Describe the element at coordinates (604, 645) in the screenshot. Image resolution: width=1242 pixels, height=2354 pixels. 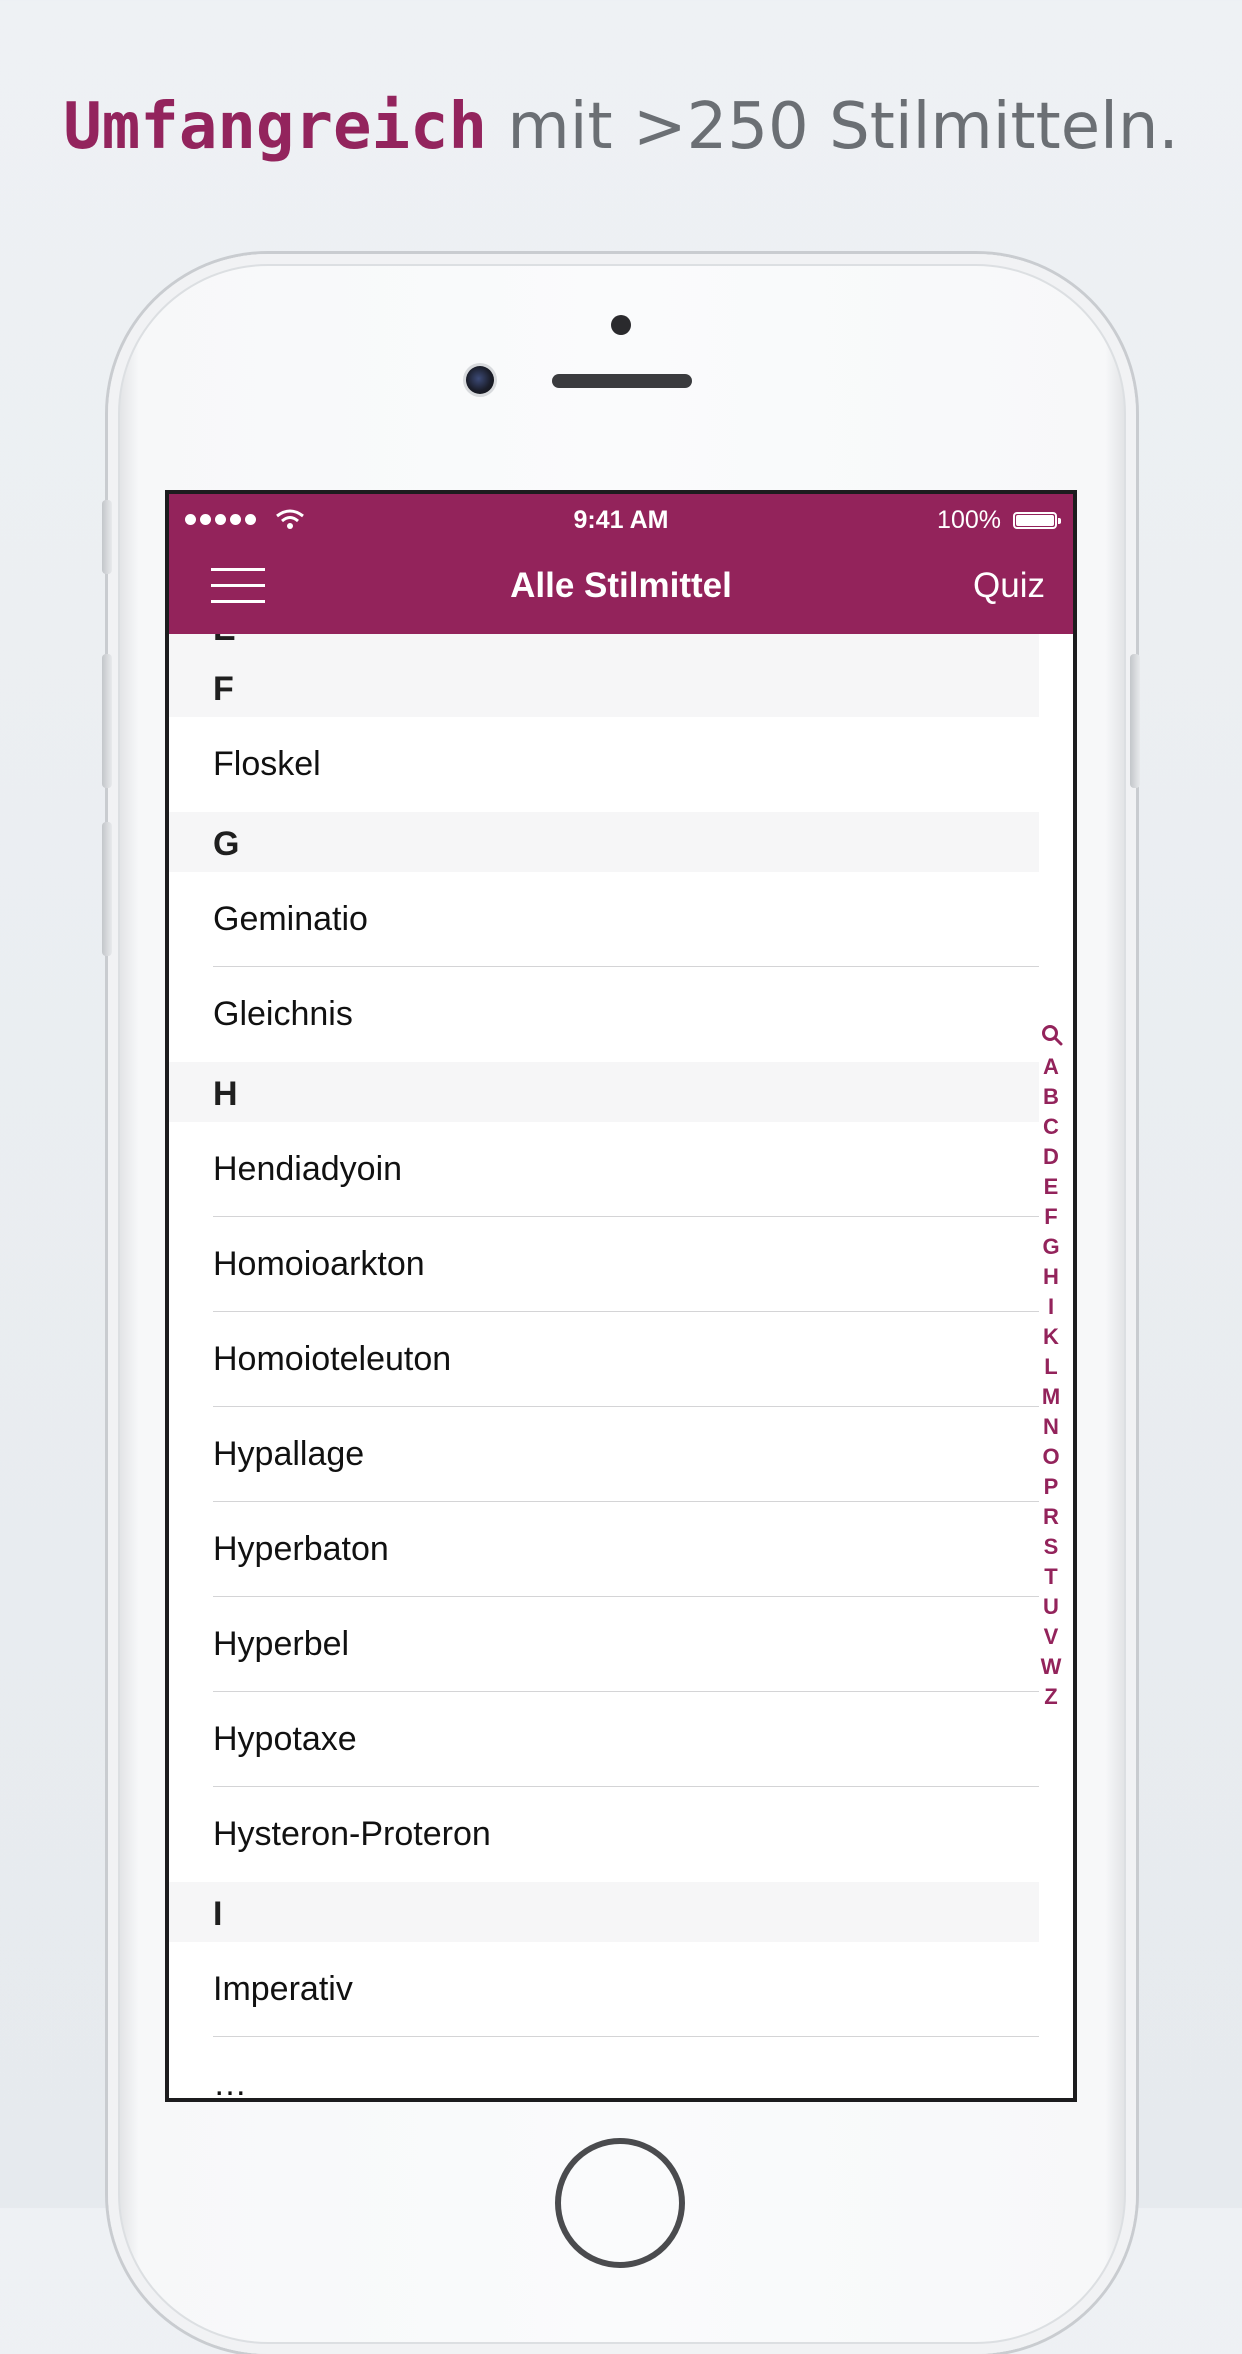
I see `section-header: E` at that location.